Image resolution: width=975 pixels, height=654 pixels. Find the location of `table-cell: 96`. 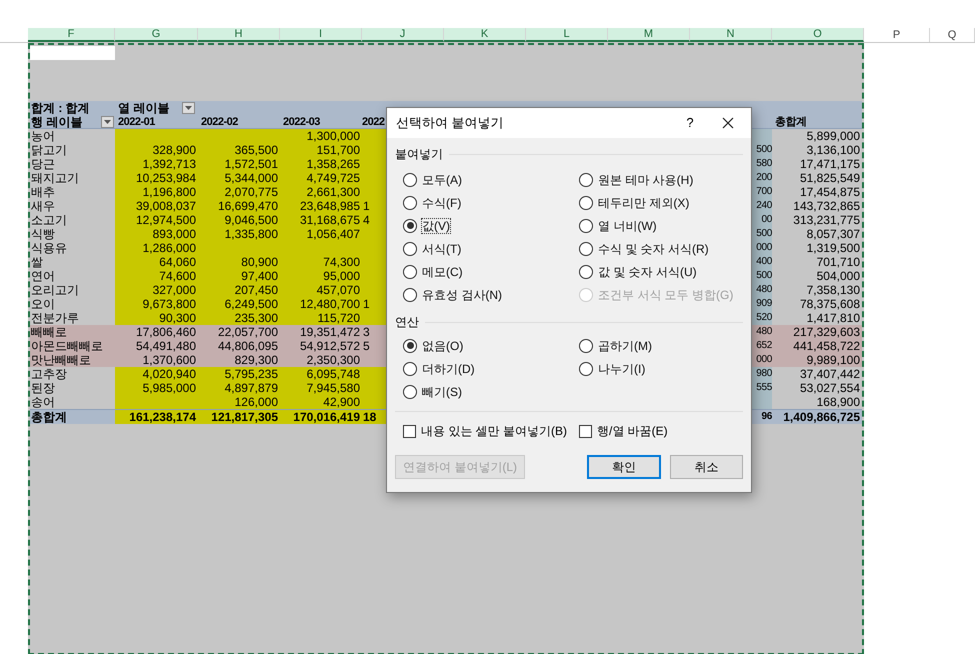

table-cell: 96 is located at coordinates (761, 417).